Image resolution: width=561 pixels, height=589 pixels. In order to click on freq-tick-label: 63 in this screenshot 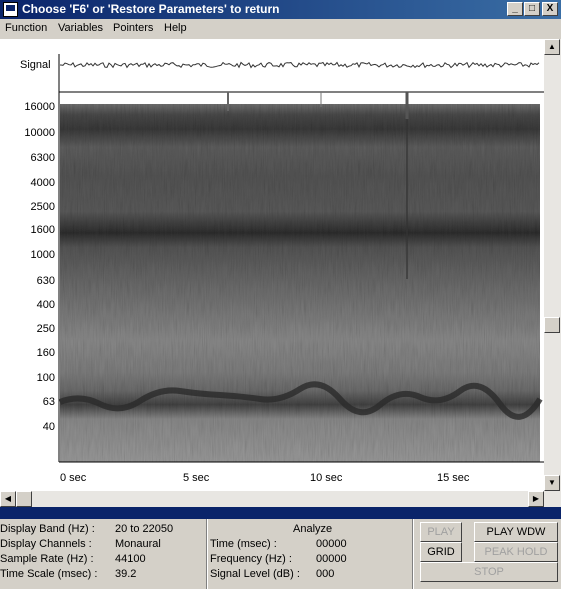, I will do `click(48, 402)`.